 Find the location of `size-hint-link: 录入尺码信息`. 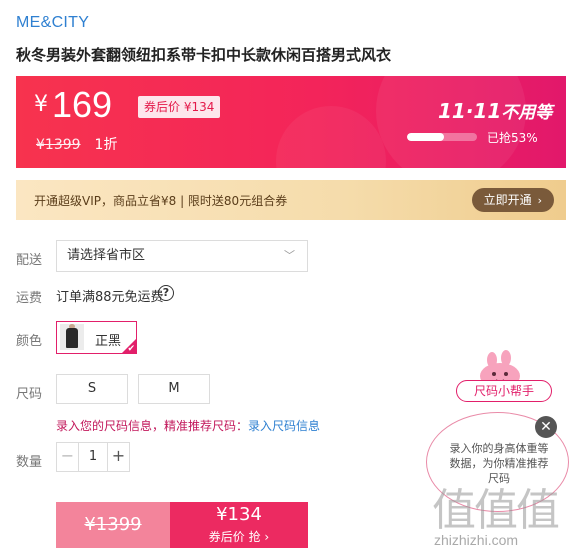

size-hint-link: 录入尺码信息 is located at coordinates (284, 426).